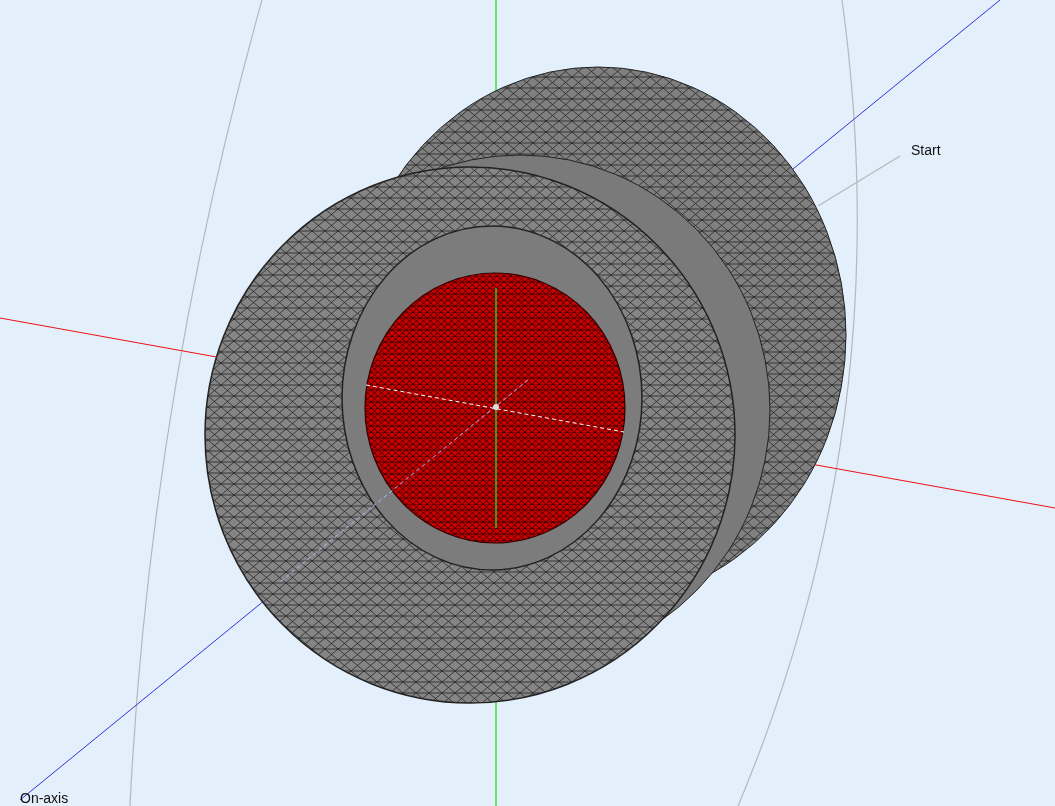 The image size is (1055, 806). I want to click on start-label: Start, so click(926, 150).